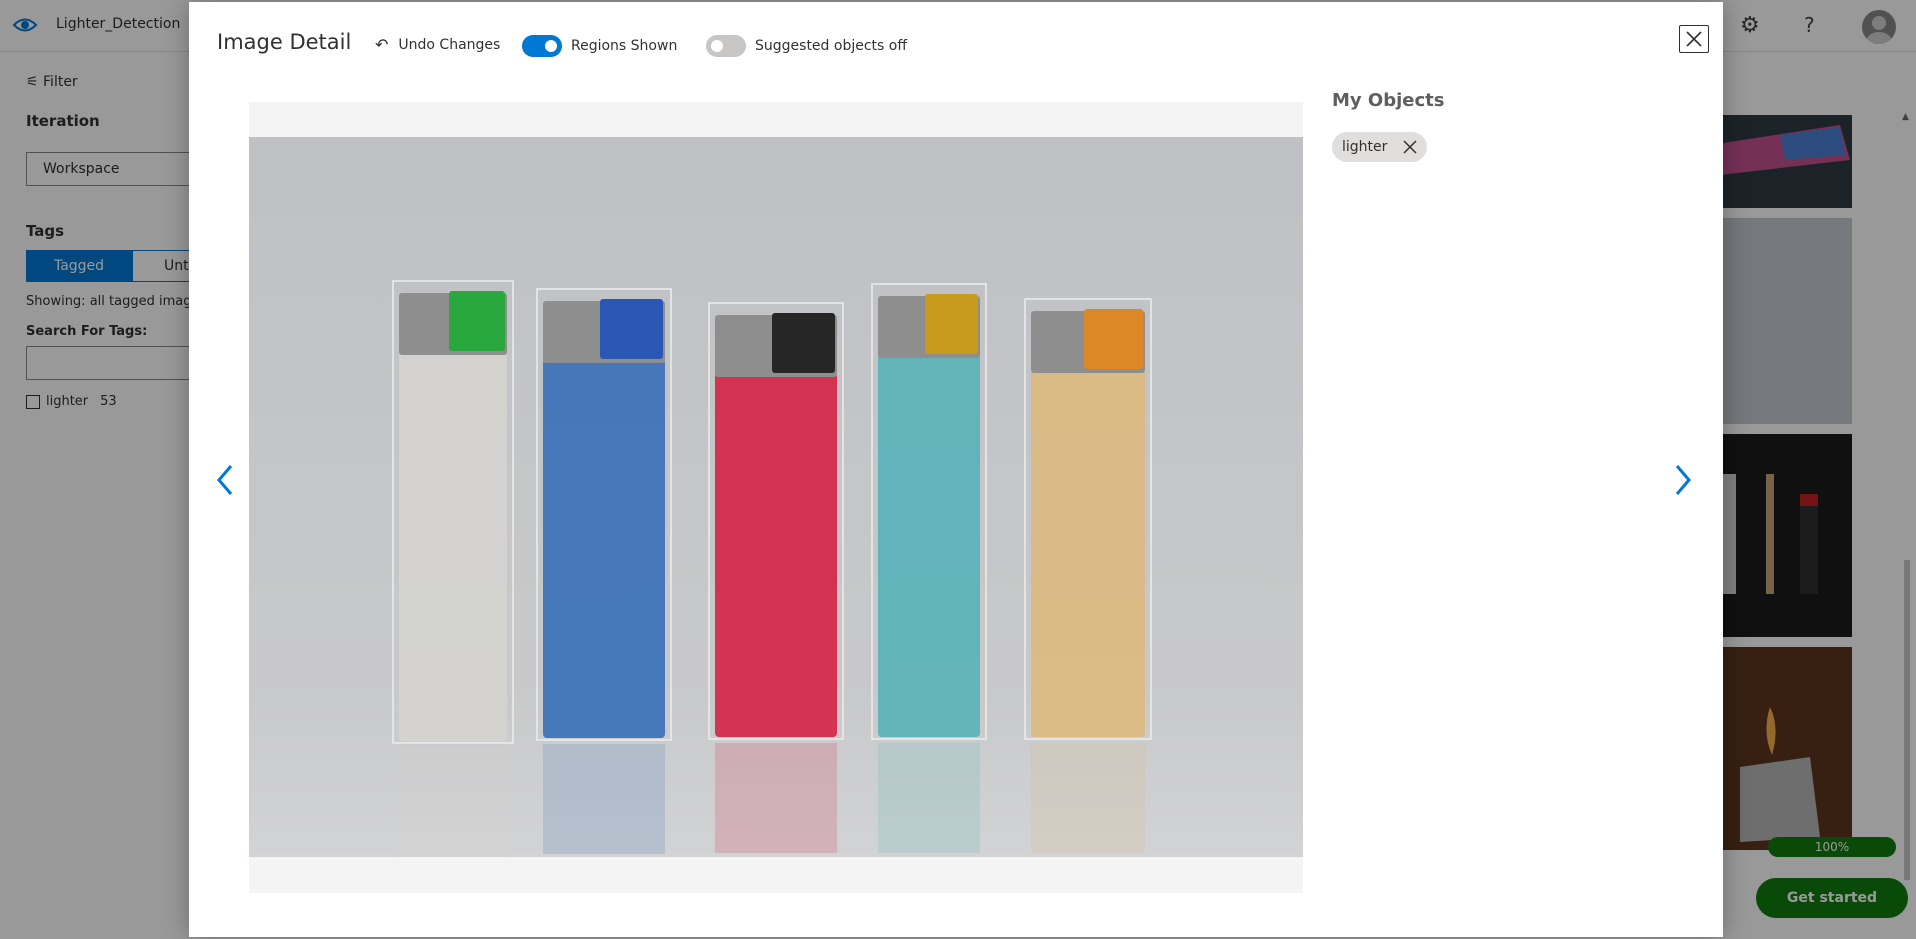  What do you see at coordinates (726, 46) in the screenshot?
I see `suggested-objects-toggle` at bounding box center [726, 46].